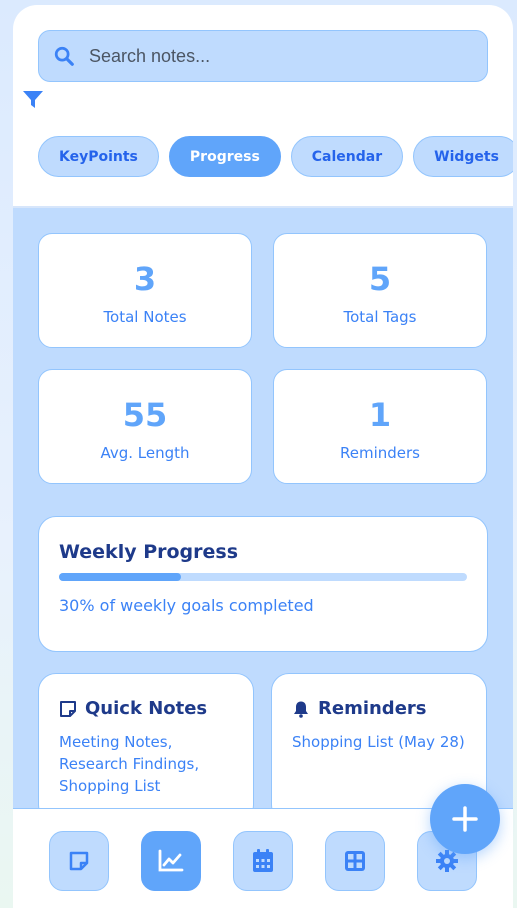 The image size is (517, 908). I want to click on stat-total-notes: 3 Total Notes, so click(145, 290).